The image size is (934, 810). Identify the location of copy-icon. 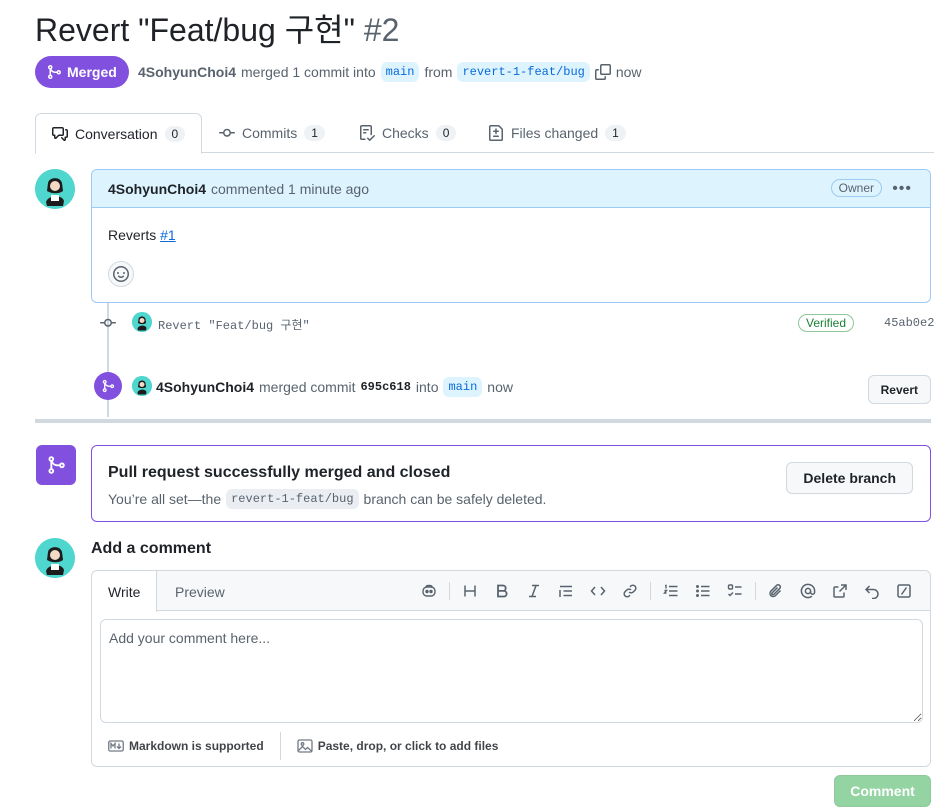
(602, 72).